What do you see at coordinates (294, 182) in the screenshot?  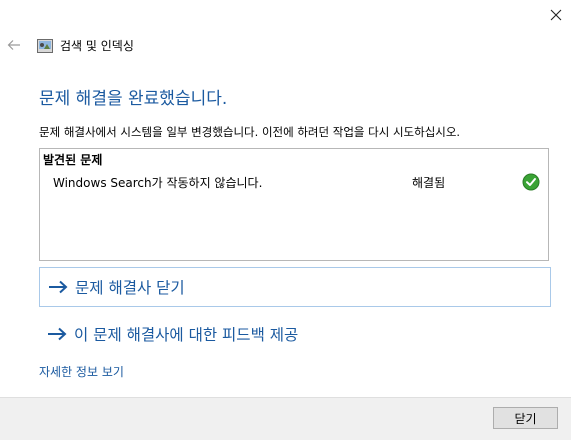 I see `list-item: Windows Search가 작동하지 않습니다. 해결됨` at bounding box center [294, 182].